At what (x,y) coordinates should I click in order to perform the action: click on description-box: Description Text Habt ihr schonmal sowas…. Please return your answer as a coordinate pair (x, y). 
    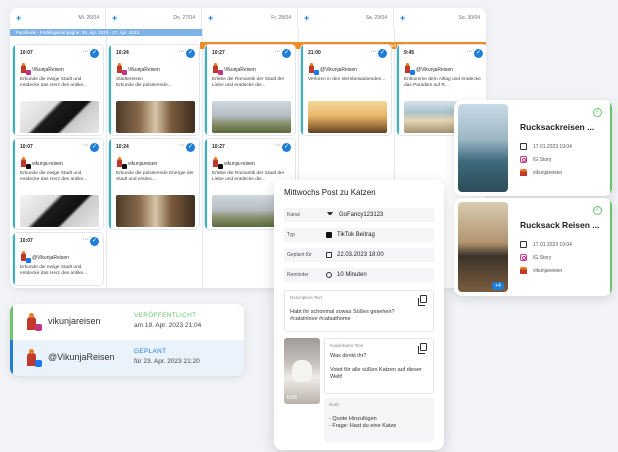
    Looking at the image, I should click on (359, 311).